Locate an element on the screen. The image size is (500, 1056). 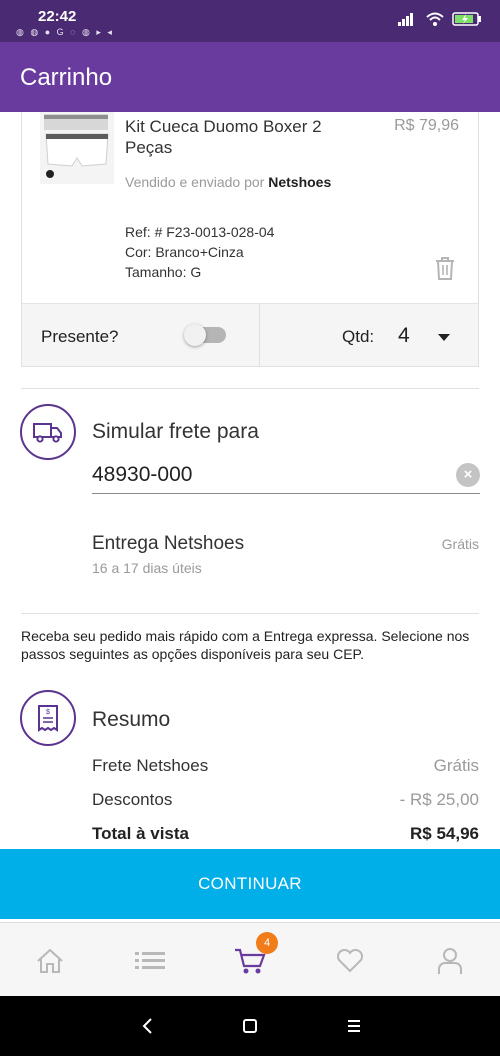
gift-label: Presente? is located at coordinates (80, 336).